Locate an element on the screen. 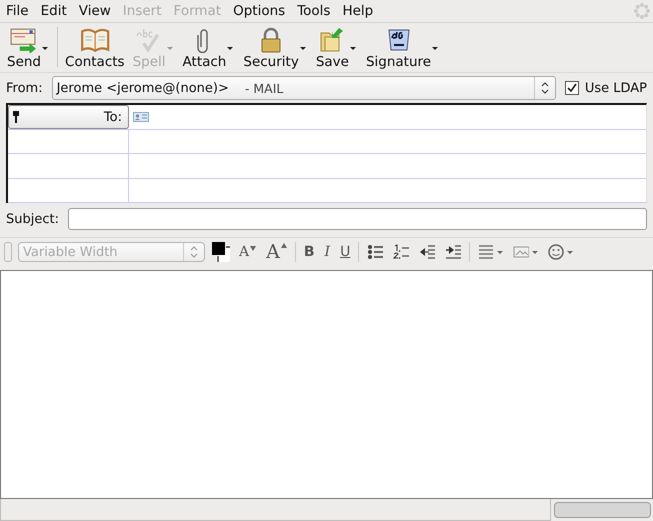  toolbar-button: Attach is located at coordinates (209, 47).